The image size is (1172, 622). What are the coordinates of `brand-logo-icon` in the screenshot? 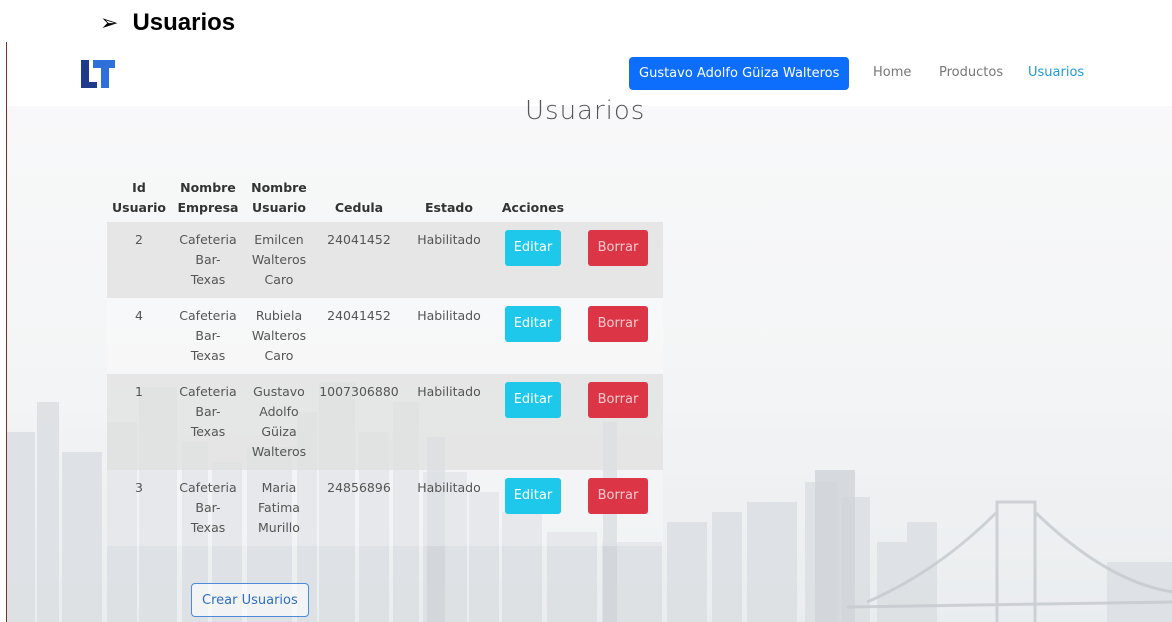 It's located at (98, 74).